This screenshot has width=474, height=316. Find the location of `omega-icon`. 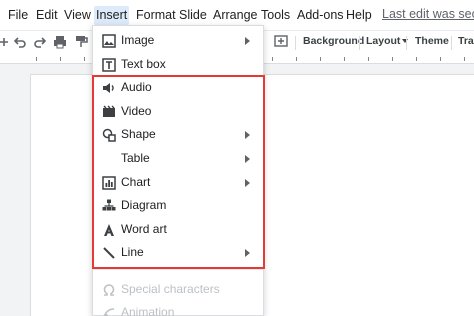

omega-icon is located at coordinates (109, 290).